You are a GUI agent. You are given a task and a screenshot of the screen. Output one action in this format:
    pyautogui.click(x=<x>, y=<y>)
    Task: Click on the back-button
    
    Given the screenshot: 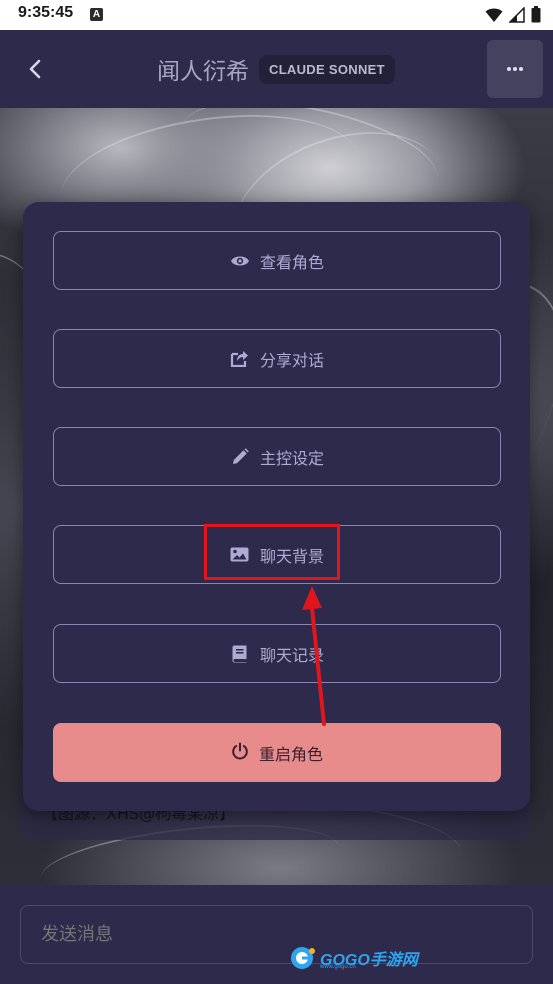 What is the action you would take?
    pyautogui.click(x=35, y=69)
    